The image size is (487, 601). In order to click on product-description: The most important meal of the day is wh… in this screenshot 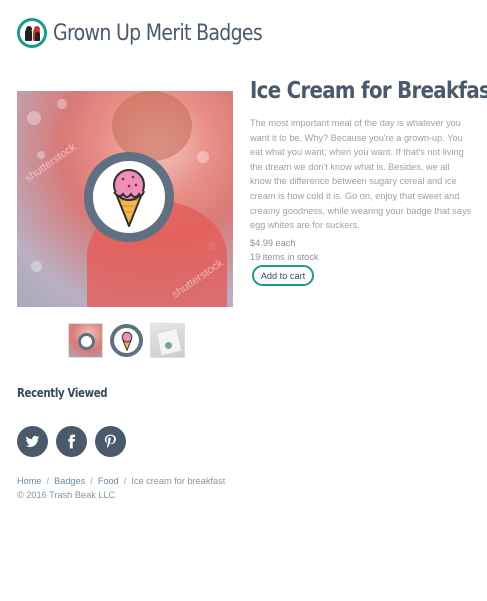, I will do `click(361, 174)`.